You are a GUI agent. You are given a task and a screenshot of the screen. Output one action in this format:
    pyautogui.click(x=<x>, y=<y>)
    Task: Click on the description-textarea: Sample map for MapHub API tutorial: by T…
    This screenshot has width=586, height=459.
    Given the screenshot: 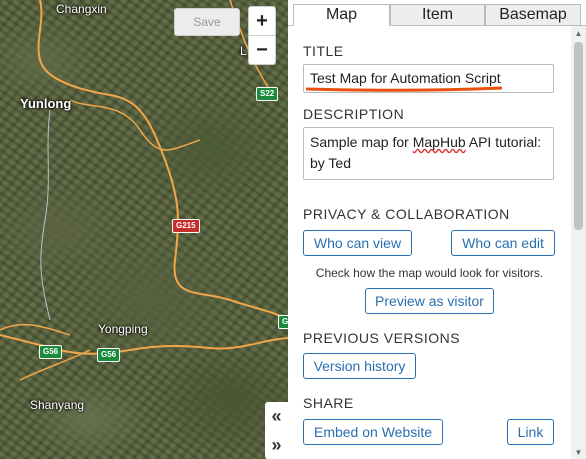 What is the action you would take?
    pyautogui.click(x=428, y=153)
    